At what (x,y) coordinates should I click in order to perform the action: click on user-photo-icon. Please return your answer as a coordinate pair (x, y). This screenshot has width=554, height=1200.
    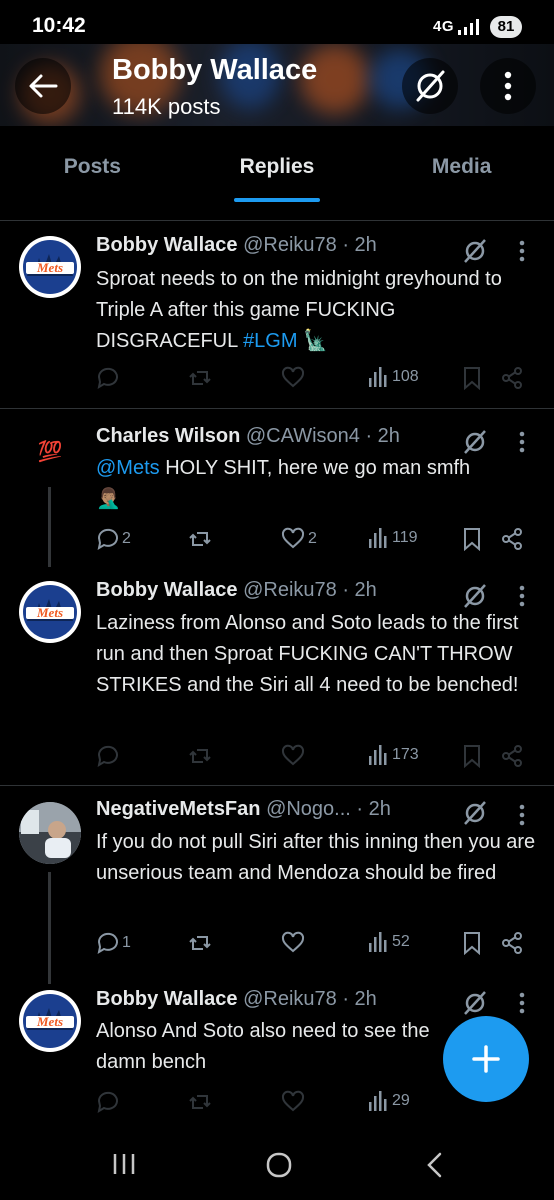
    Looking at the image, I should click on (50, 833).